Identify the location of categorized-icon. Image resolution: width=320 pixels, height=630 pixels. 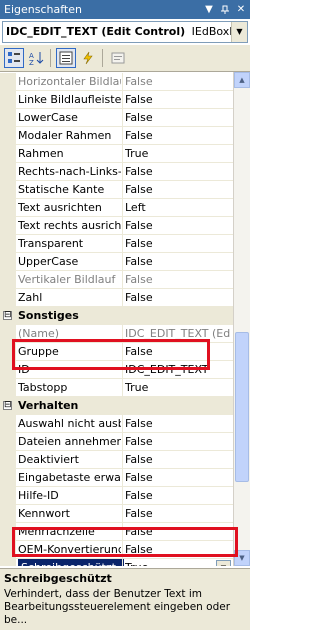
(14, 58).